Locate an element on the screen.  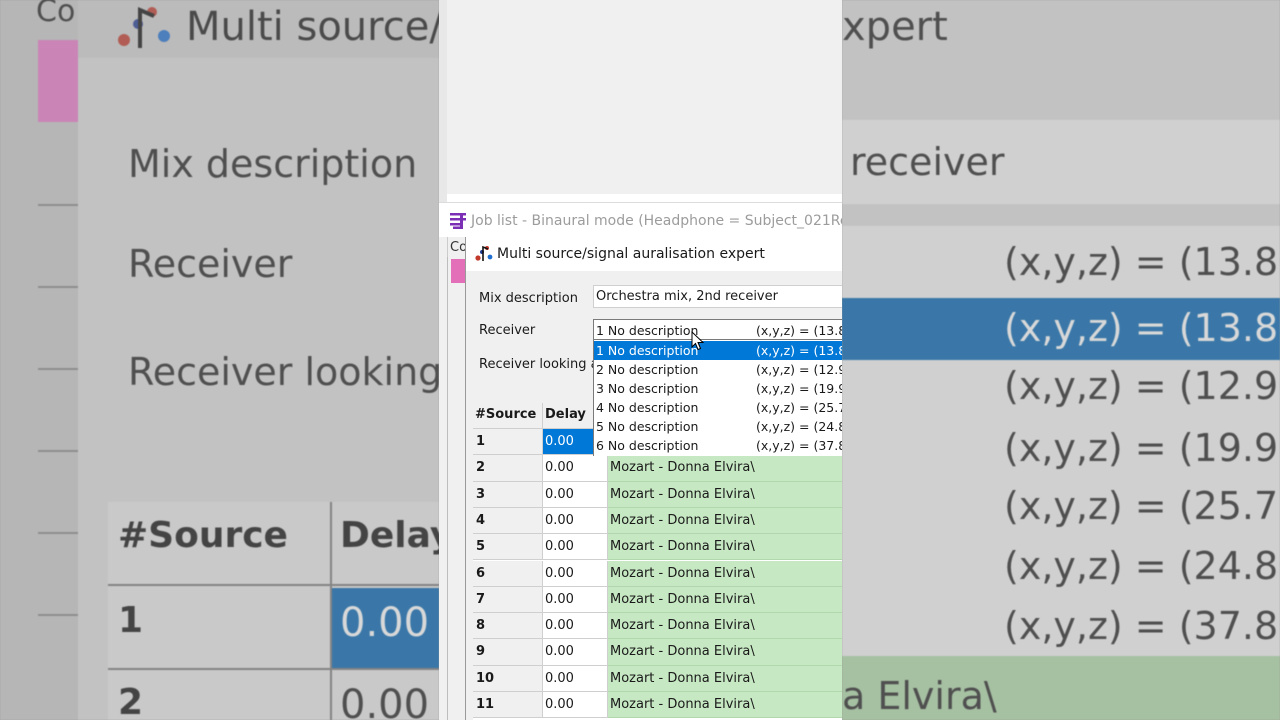
background-row-1-num: 1 is located at coordinates (131, 620).